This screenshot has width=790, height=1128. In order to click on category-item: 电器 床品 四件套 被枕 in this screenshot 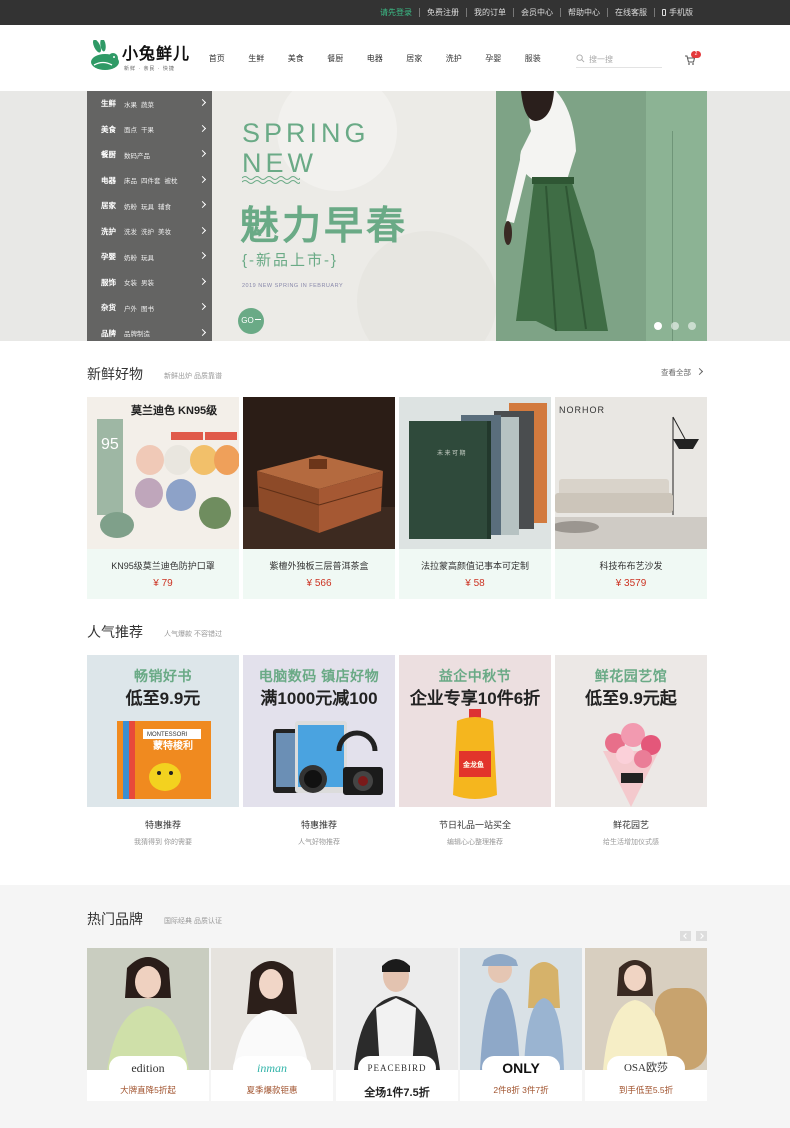, I will do `click(149, 181)`.